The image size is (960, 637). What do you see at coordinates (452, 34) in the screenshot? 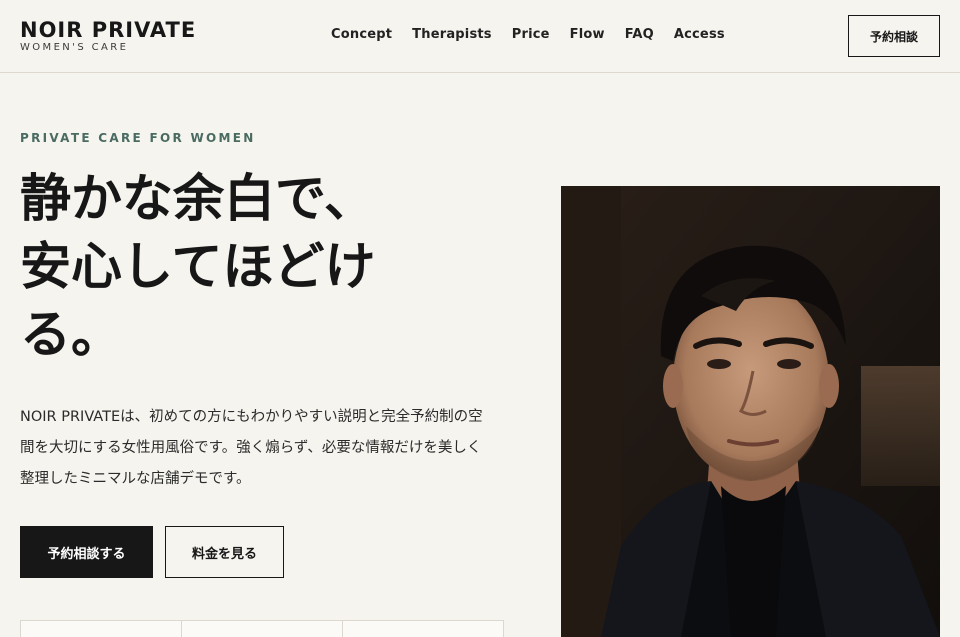
I see `nav-item-therapists: Therapists` at bounding box center [452, 34].